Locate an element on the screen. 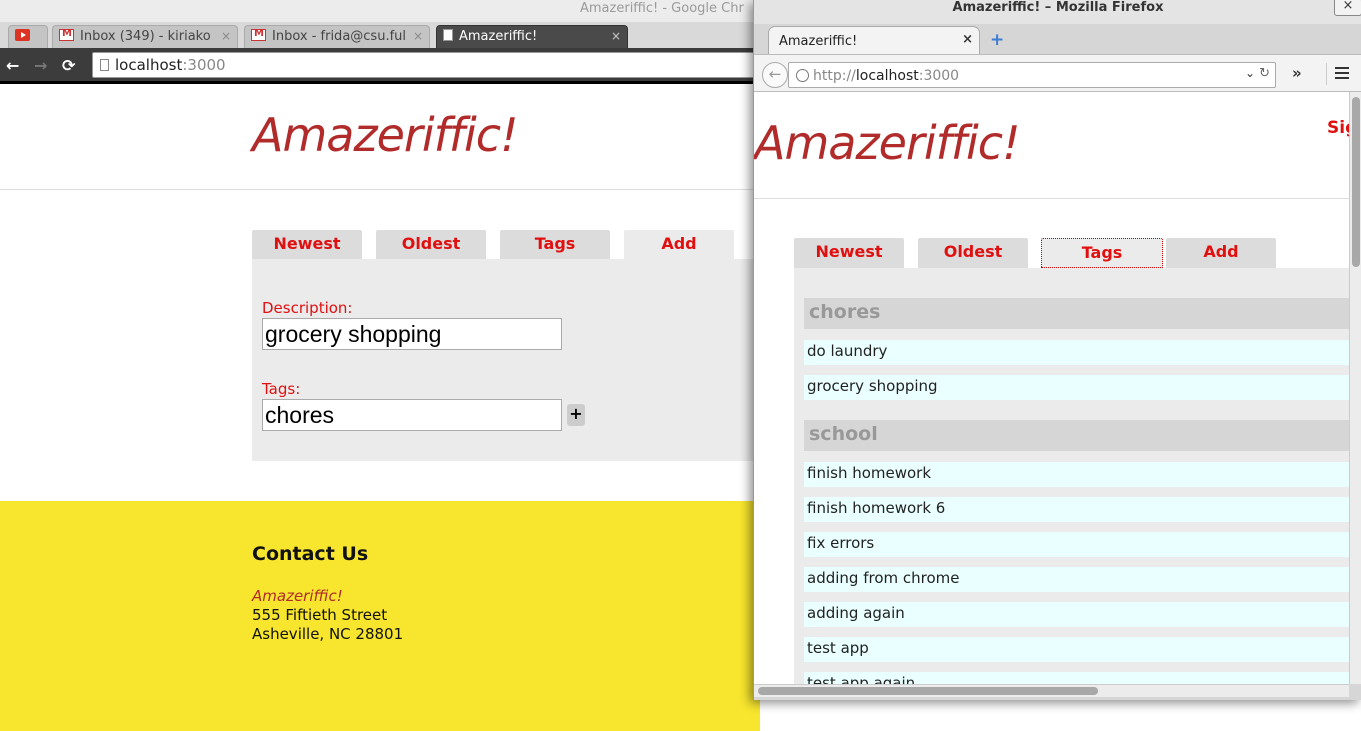 Image resolution: width=1361 pixels, height=731 pixels. tag-group-heading: chores is located at coordinates (1076, 313).